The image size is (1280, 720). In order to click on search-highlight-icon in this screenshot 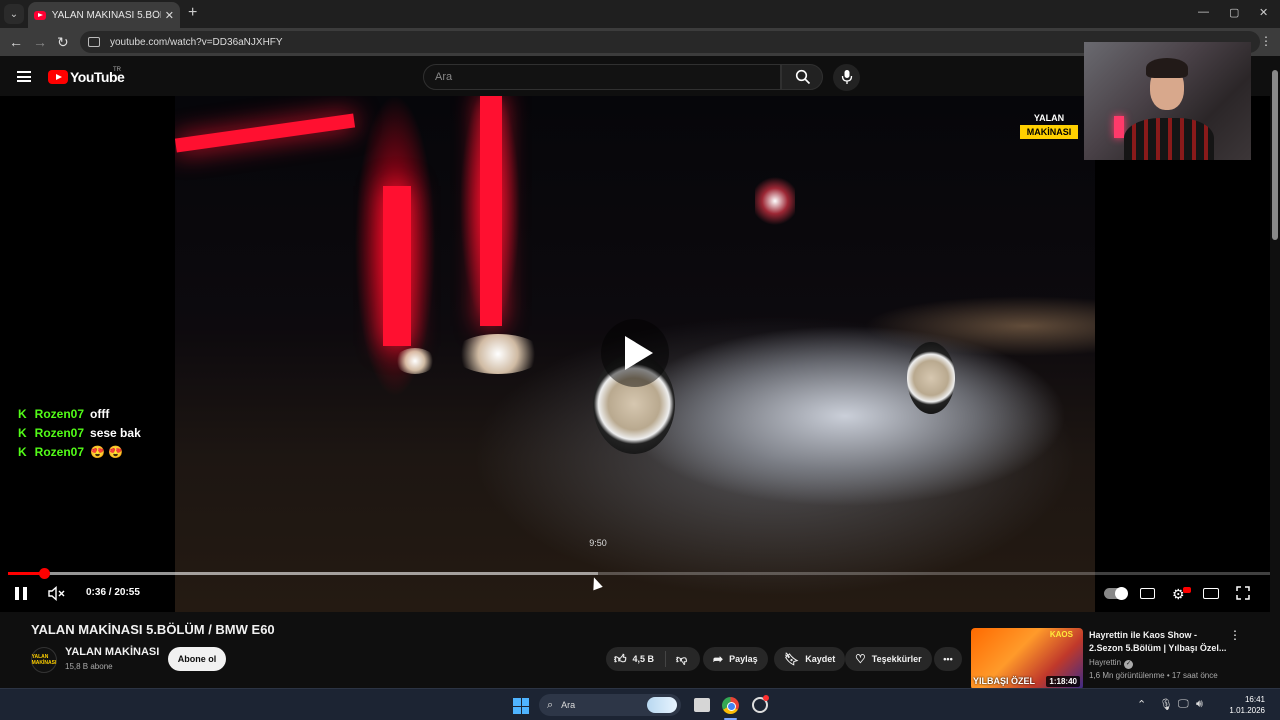, I will do `click(662, 705)`.